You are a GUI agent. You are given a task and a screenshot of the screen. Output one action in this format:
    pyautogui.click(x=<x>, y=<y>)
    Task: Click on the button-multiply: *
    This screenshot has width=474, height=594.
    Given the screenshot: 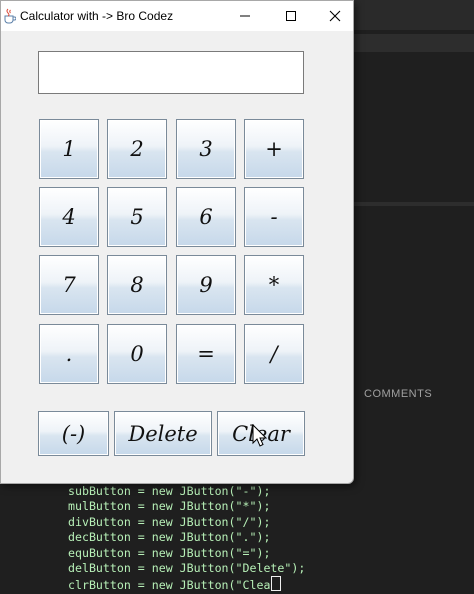 What is the action you would take?
    pyautogui.click(x=274, y=285)
    